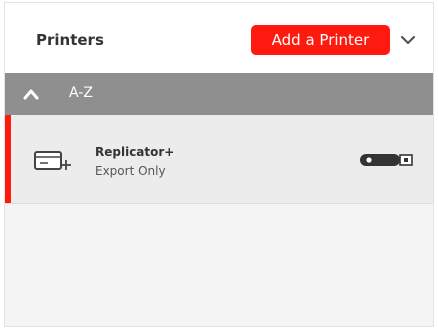 This screenshot has width=438, height=329. Describe the element at coordinates (52, 160) in the screenshot. I see `printer-add-icon` at that location.